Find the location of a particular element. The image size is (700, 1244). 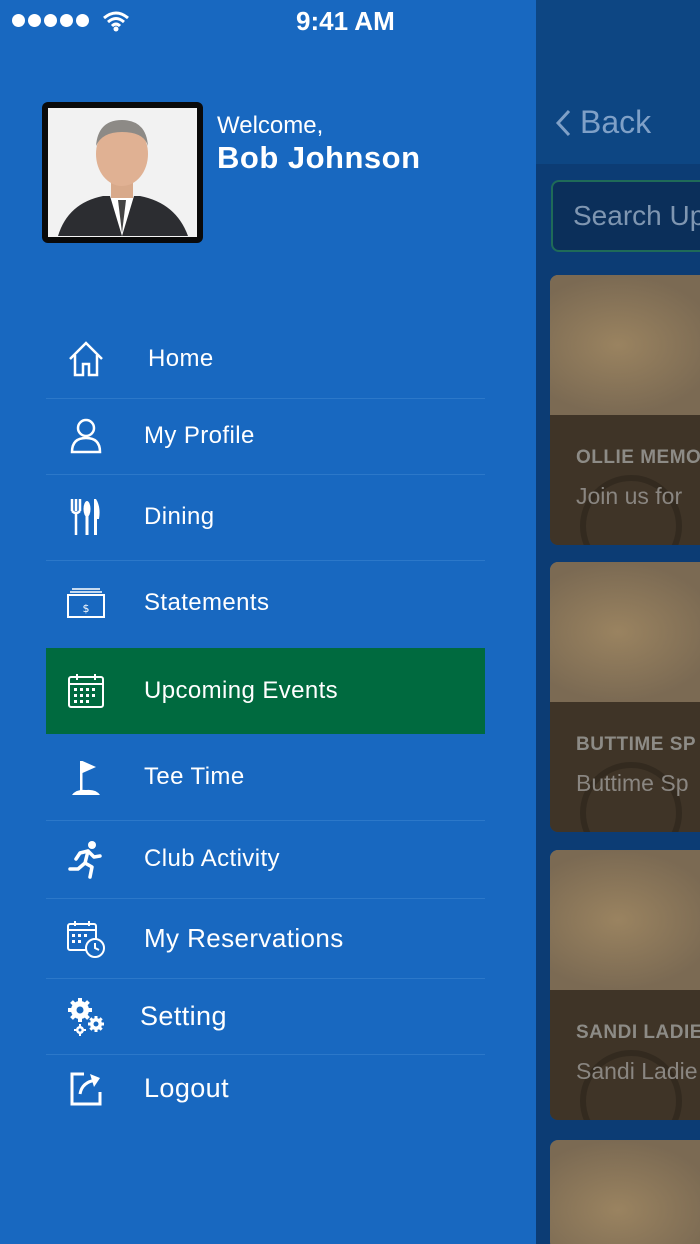

menu-item-dining: Dining is located at coordinates (265, 517).